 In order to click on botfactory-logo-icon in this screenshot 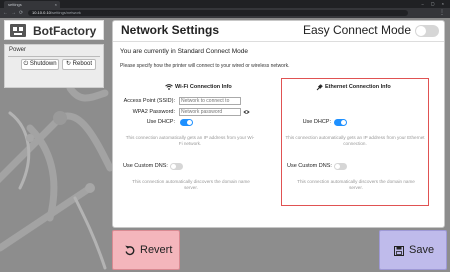, I will do `click(18, 30)`.